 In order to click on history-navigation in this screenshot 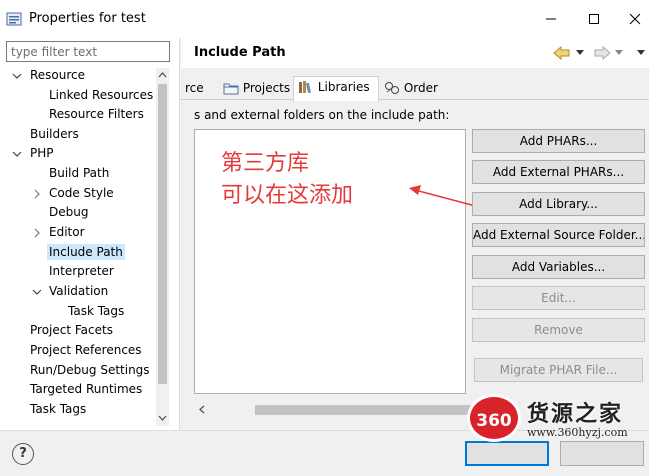, I will do `click(601, 53)`.